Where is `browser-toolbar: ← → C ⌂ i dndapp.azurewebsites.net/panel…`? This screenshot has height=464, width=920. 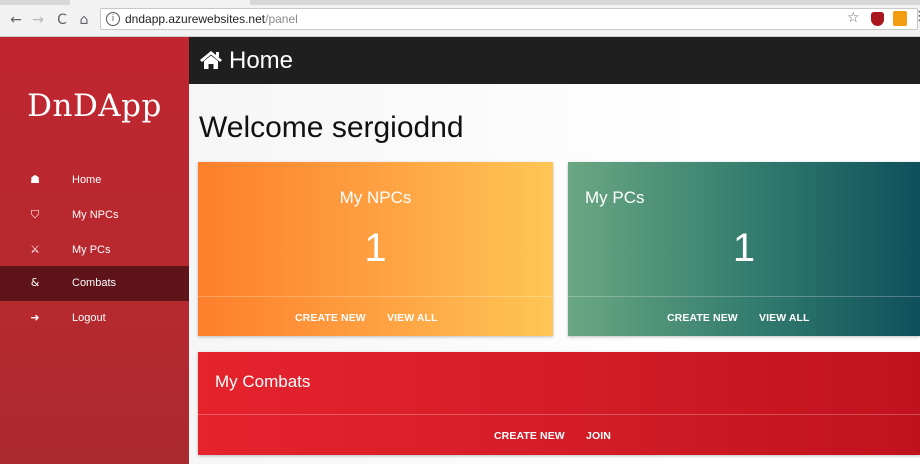
browser-toolbar: ← → C ⌂ i dndapp.azurewebsites.net/panel… is located at coordinates (460, 18).